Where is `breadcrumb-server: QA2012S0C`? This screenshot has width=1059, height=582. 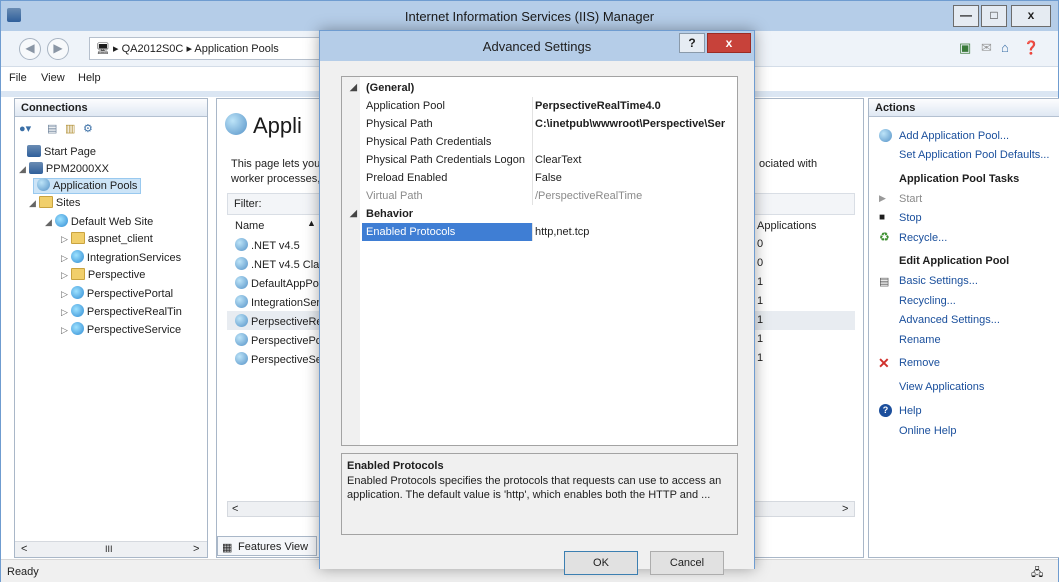
breadcrumb-server: QA2012S0C is located at coordinates (153, 49).